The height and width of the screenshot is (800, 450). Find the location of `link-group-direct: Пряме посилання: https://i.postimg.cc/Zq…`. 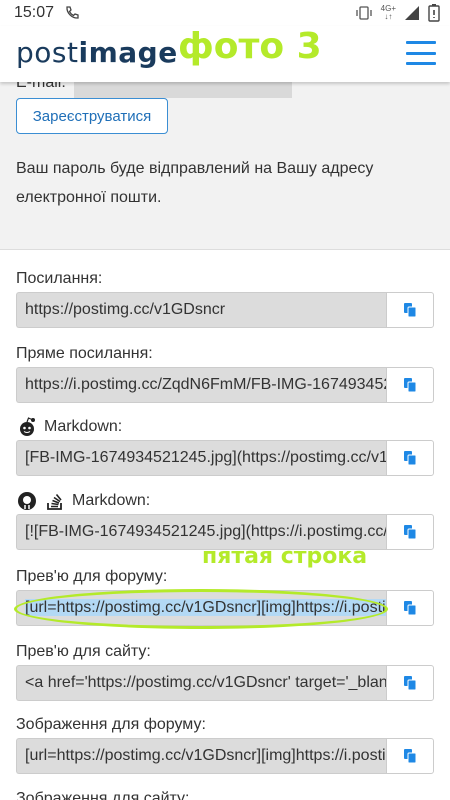

link-group-direct: Пряме посилання: https://i.postimg.cc/Zq… is located at coordinates (225, 373).